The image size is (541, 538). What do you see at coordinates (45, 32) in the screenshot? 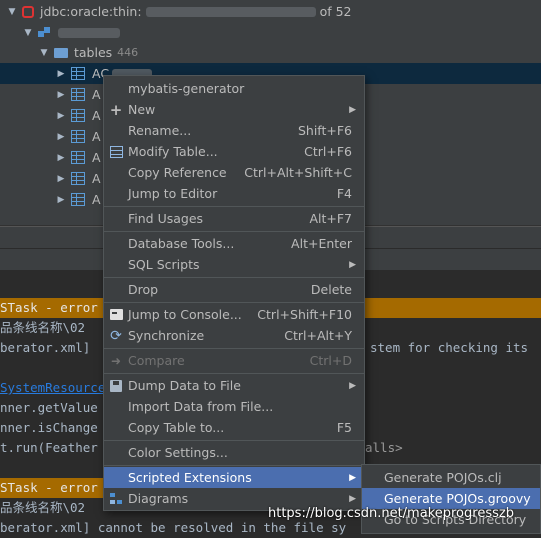
I see `schema-icon` at bounding box center [45, 32].